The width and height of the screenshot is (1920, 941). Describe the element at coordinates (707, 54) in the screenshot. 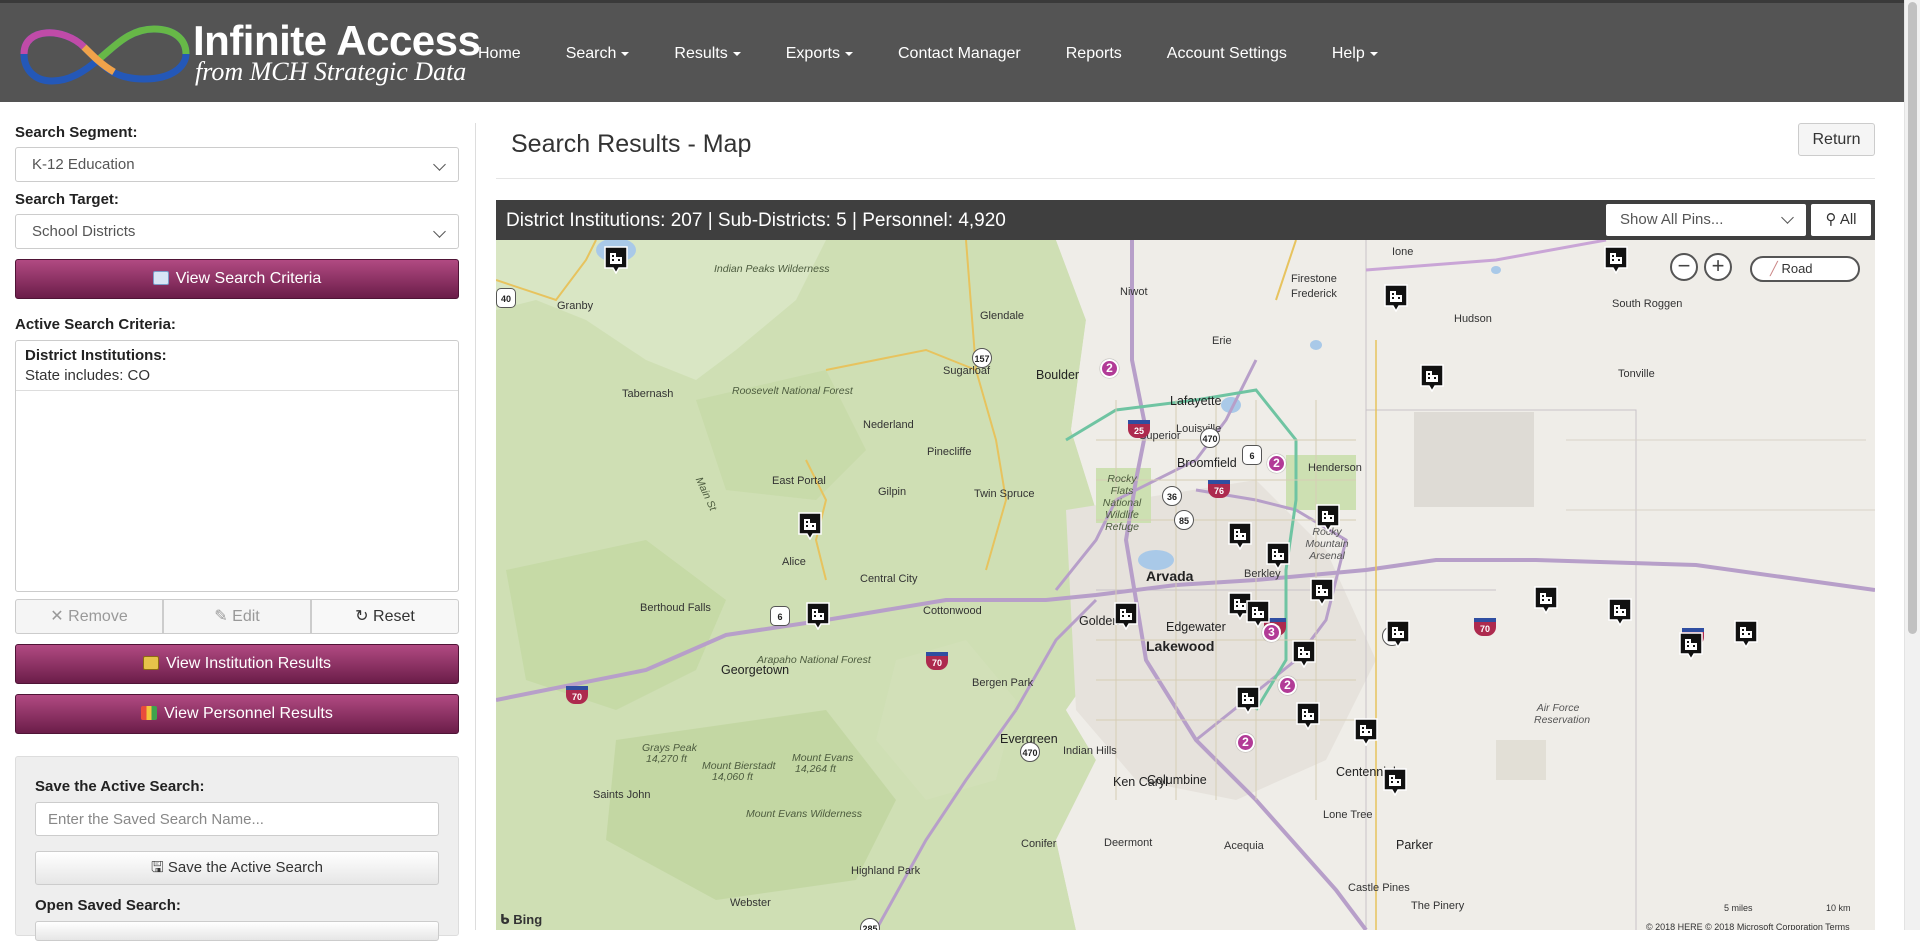

I see `nav-results: Results` at that location.